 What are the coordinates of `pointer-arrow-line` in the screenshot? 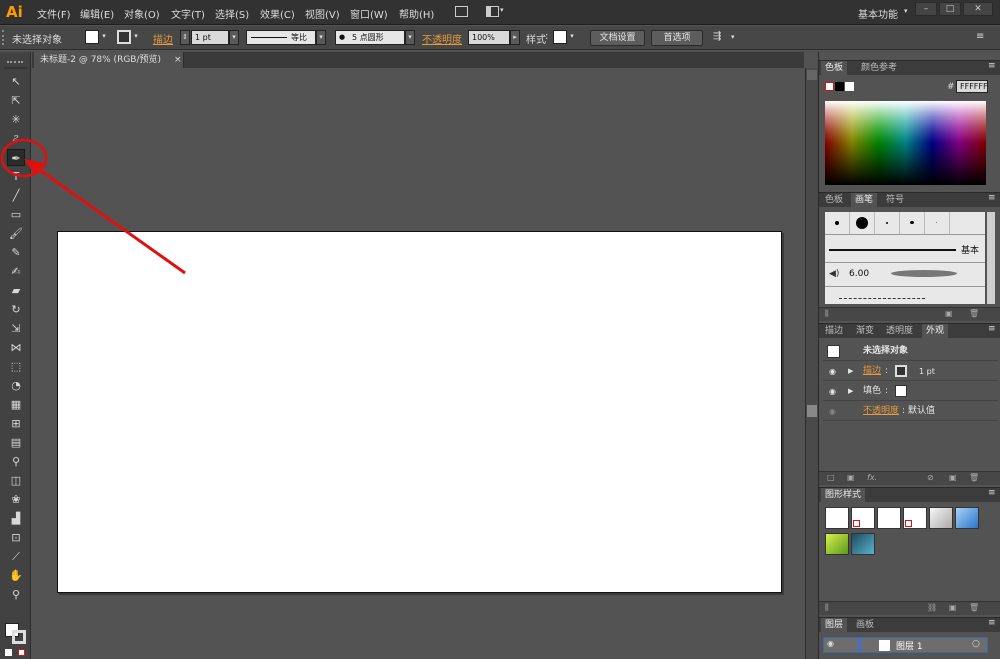 It's located at (107, 218).